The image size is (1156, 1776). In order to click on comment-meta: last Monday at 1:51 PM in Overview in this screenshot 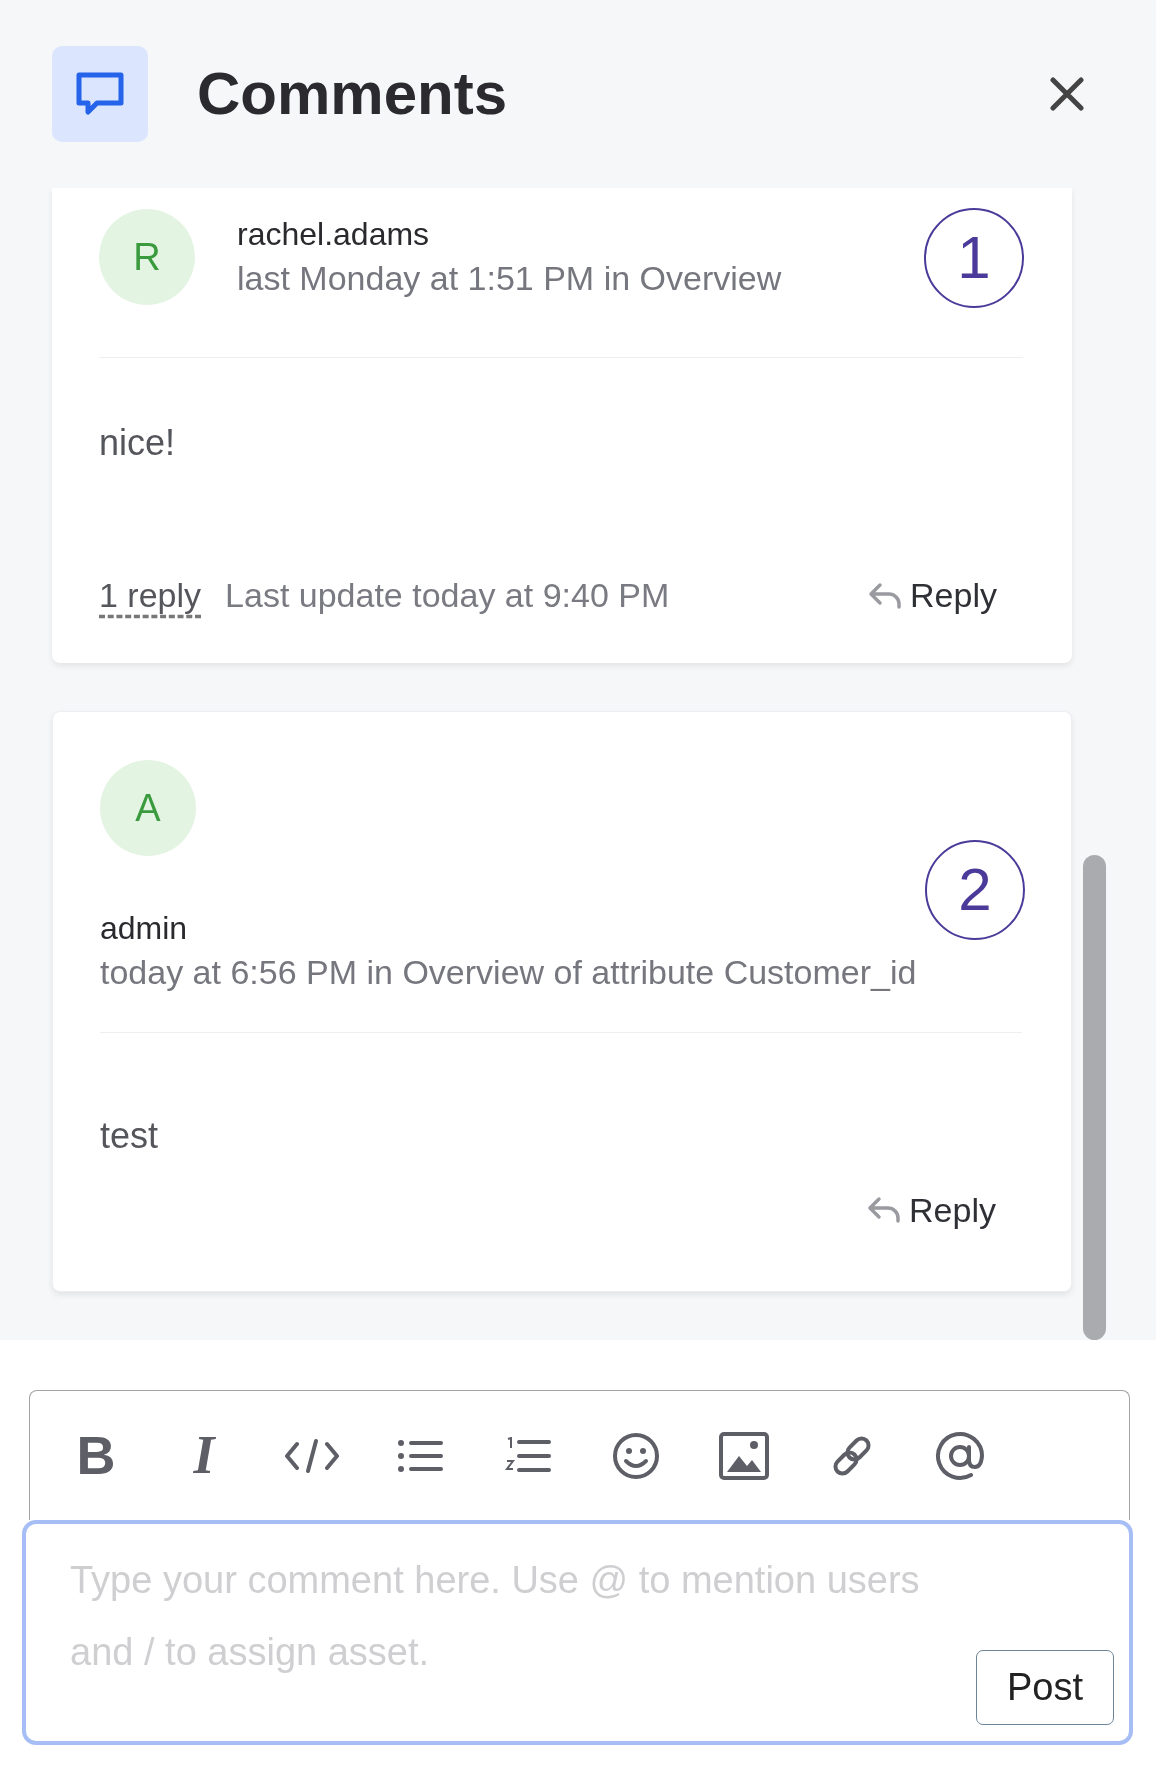, I will do `click(509, 278)`.